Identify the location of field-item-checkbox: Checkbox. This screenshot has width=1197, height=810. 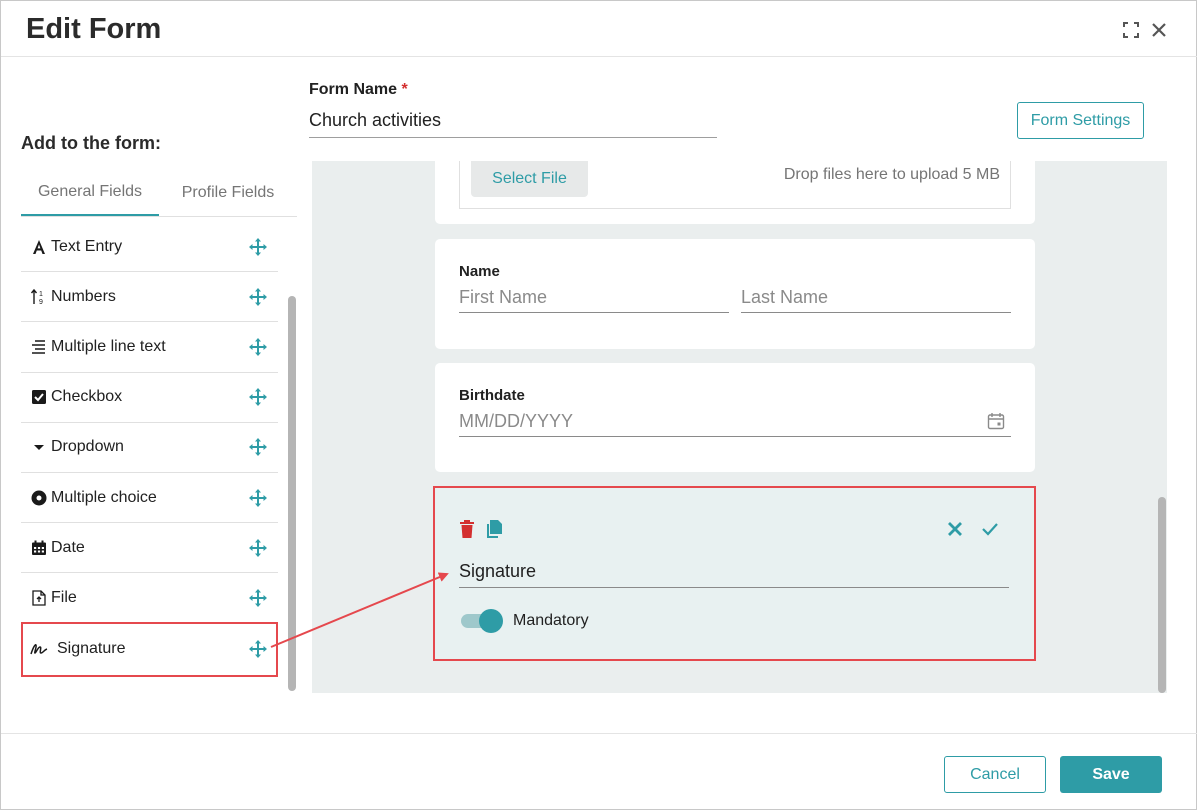
(149, 398).